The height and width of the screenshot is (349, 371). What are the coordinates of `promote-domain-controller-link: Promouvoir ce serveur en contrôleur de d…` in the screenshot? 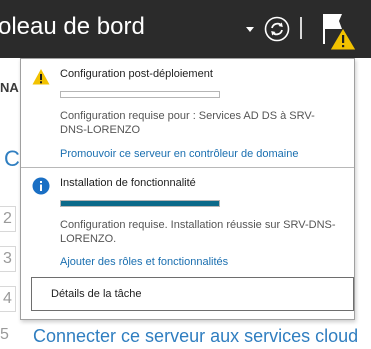 It's located at (179, 154).